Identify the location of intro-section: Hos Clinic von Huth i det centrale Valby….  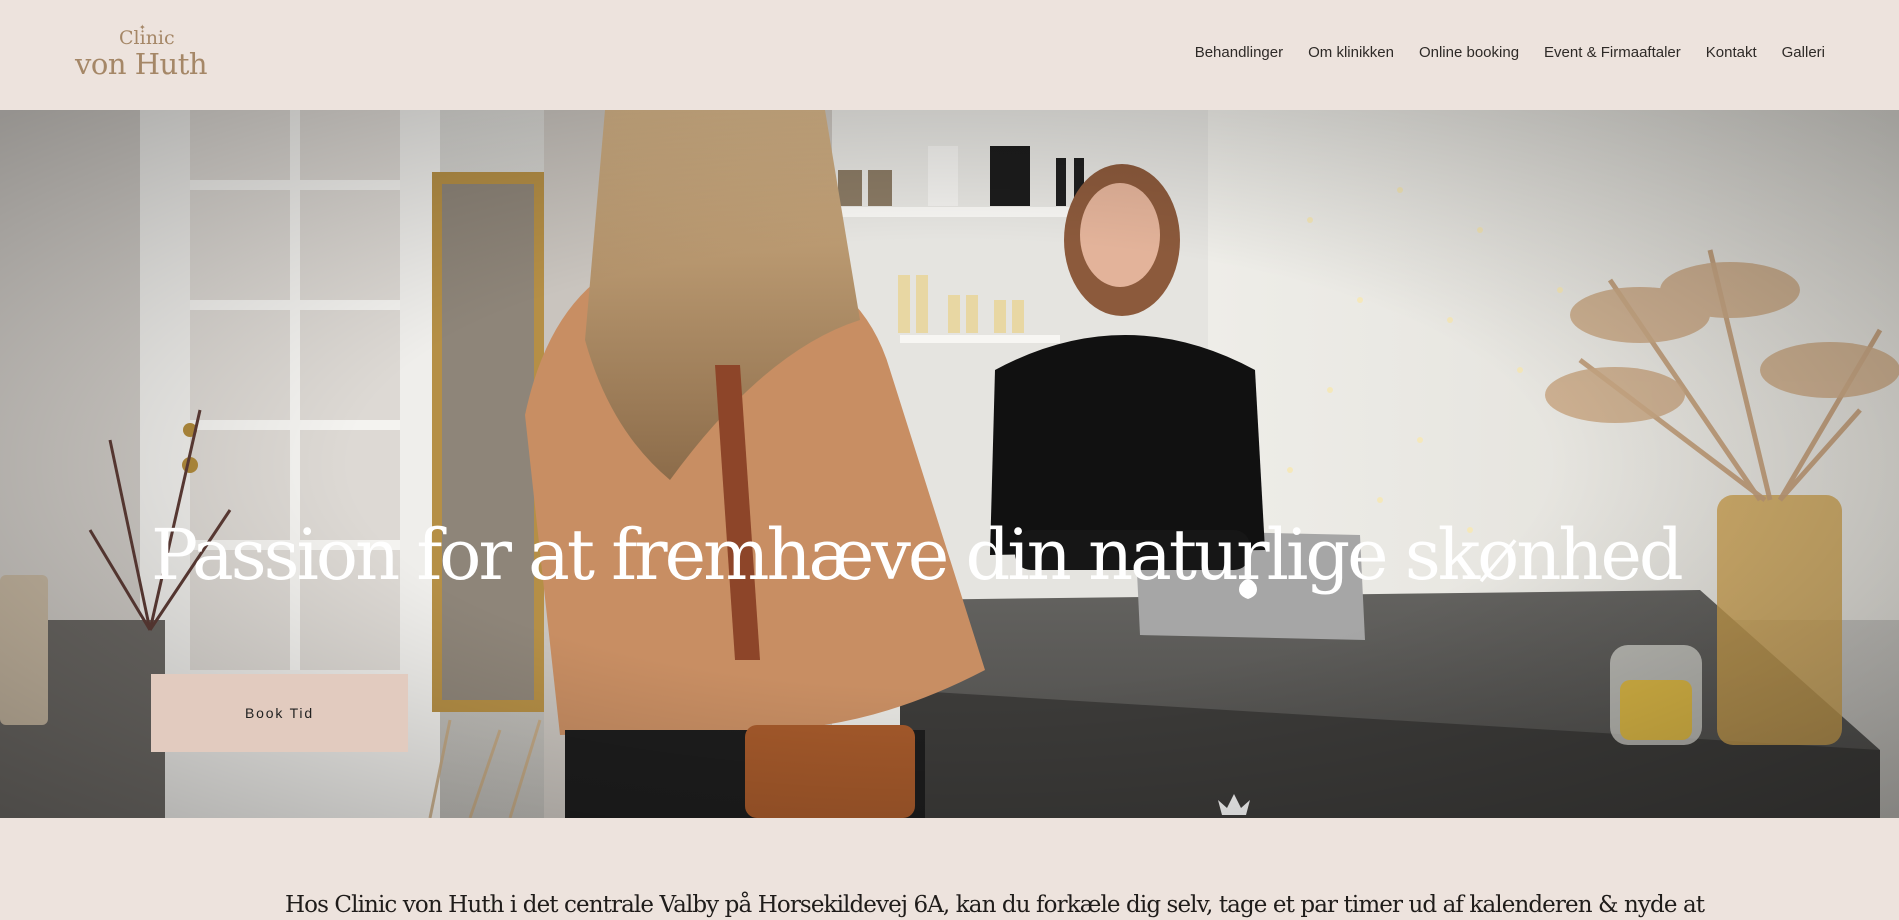
(949, 868).